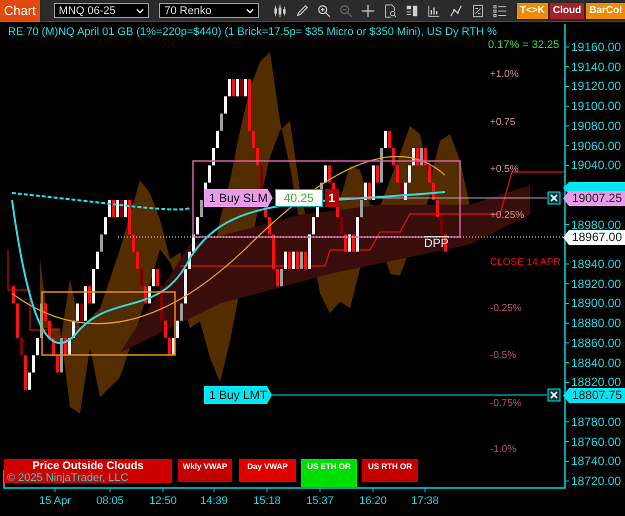 The height and width of the screenshot is (516, 625). What do you see at coordinates (390, 466) in the screenshot?
I see `indicator-label: US RTH OR` at bounding box center [390, 466].